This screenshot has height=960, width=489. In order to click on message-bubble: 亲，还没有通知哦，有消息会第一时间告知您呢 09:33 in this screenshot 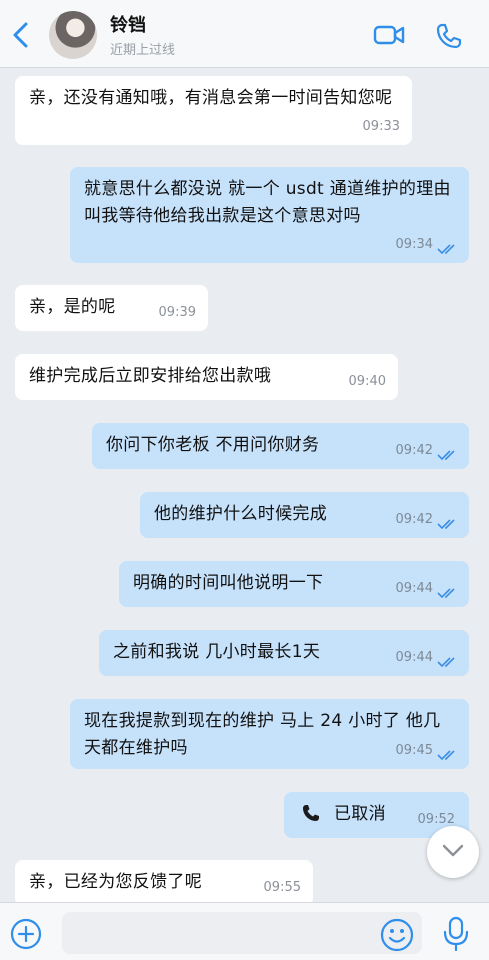, I will do `click(213, 110)`.